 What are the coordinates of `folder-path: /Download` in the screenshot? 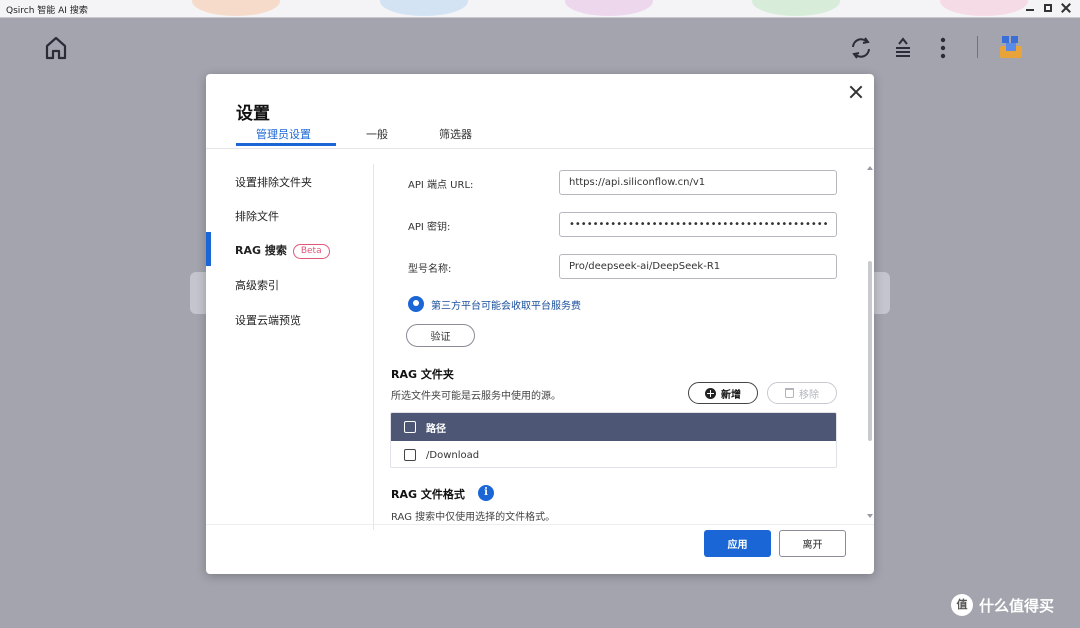 It's located at (453, 455).